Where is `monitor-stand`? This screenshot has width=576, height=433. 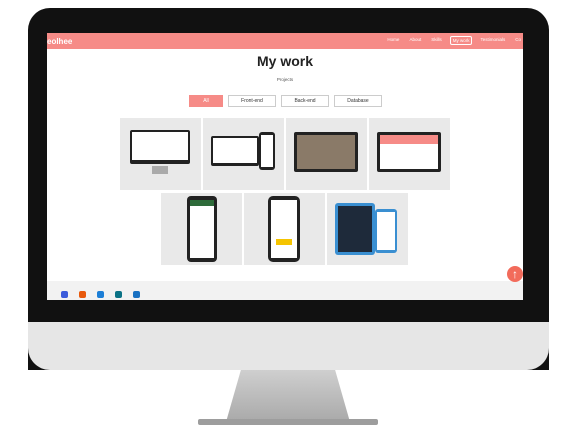
monitor-stand is located at coordinates (288, 396).